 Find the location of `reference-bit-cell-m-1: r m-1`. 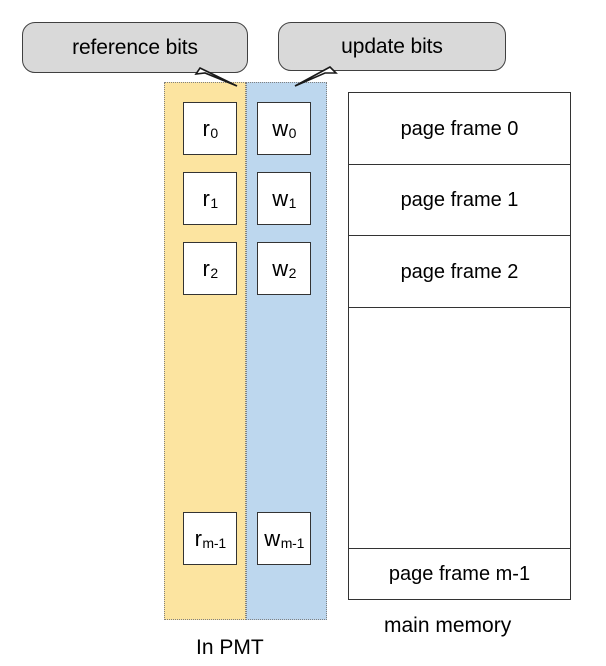

reference-bit-cell-m-1: r m-1 is located at coordinates (210, 538).